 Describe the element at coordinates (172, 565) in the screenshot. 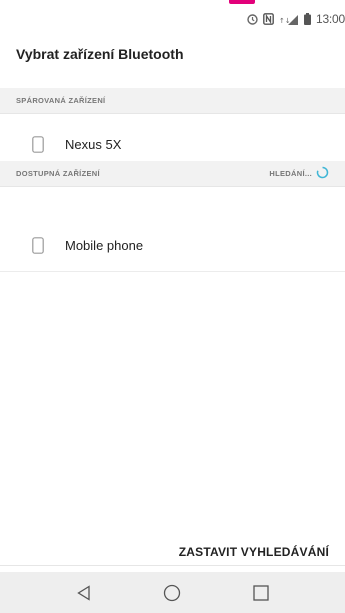

I see `divider` at that location.